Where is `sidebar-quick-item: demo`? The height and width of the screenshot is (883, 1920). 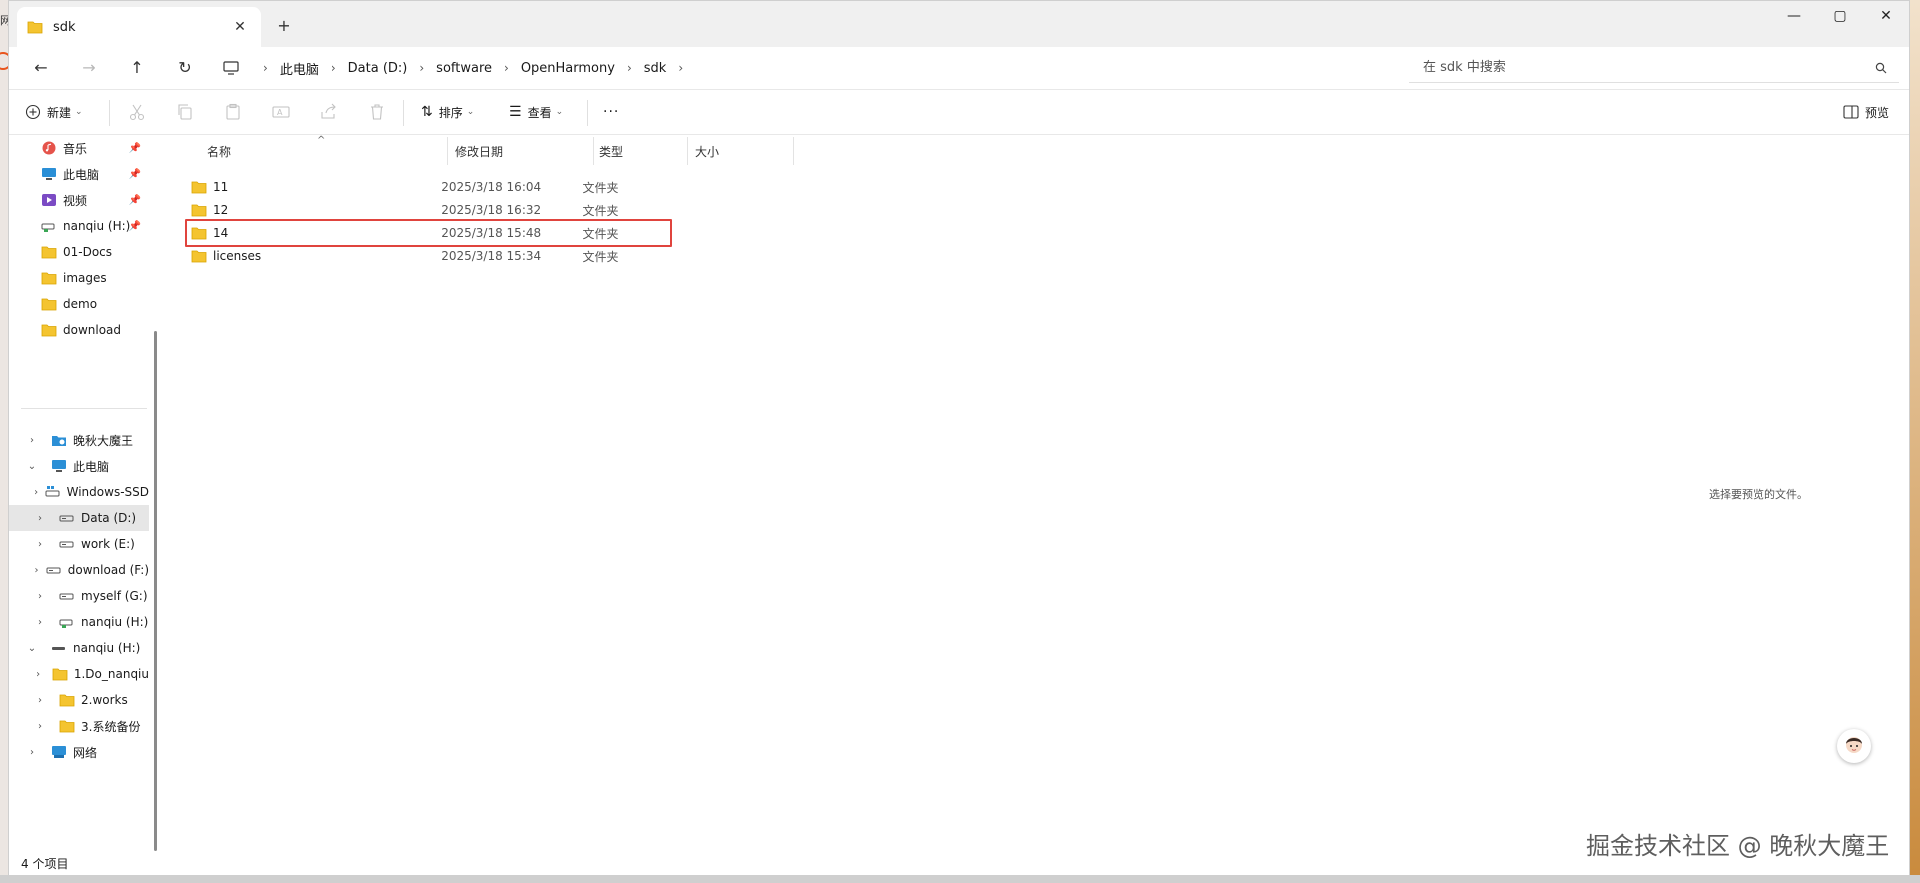 sidebar-quick-item: demo is located at coordinates (79, 304).